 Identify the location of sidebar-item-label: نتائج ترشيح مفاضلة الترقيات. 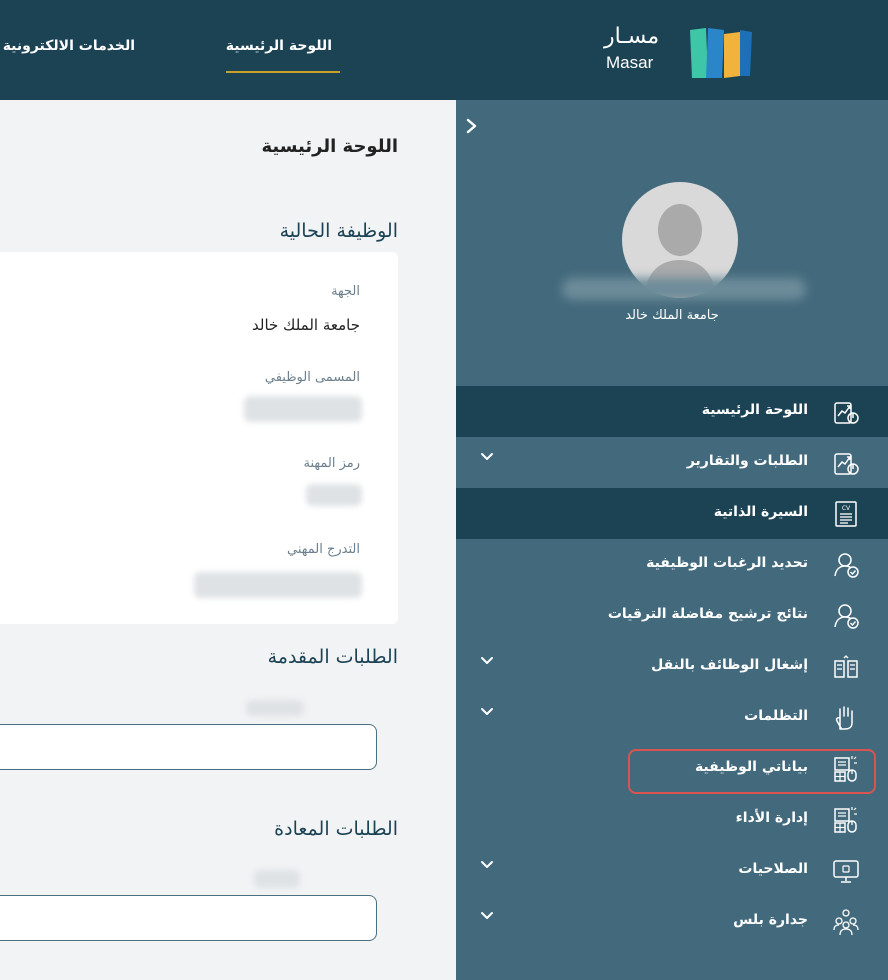
(707, 614).